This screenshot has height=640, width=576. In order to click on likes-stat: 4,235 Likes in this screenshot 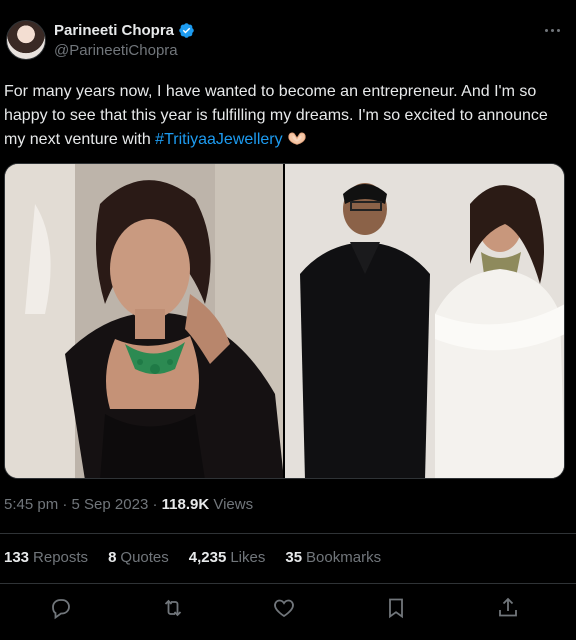, I will do `click(227, 557)`.